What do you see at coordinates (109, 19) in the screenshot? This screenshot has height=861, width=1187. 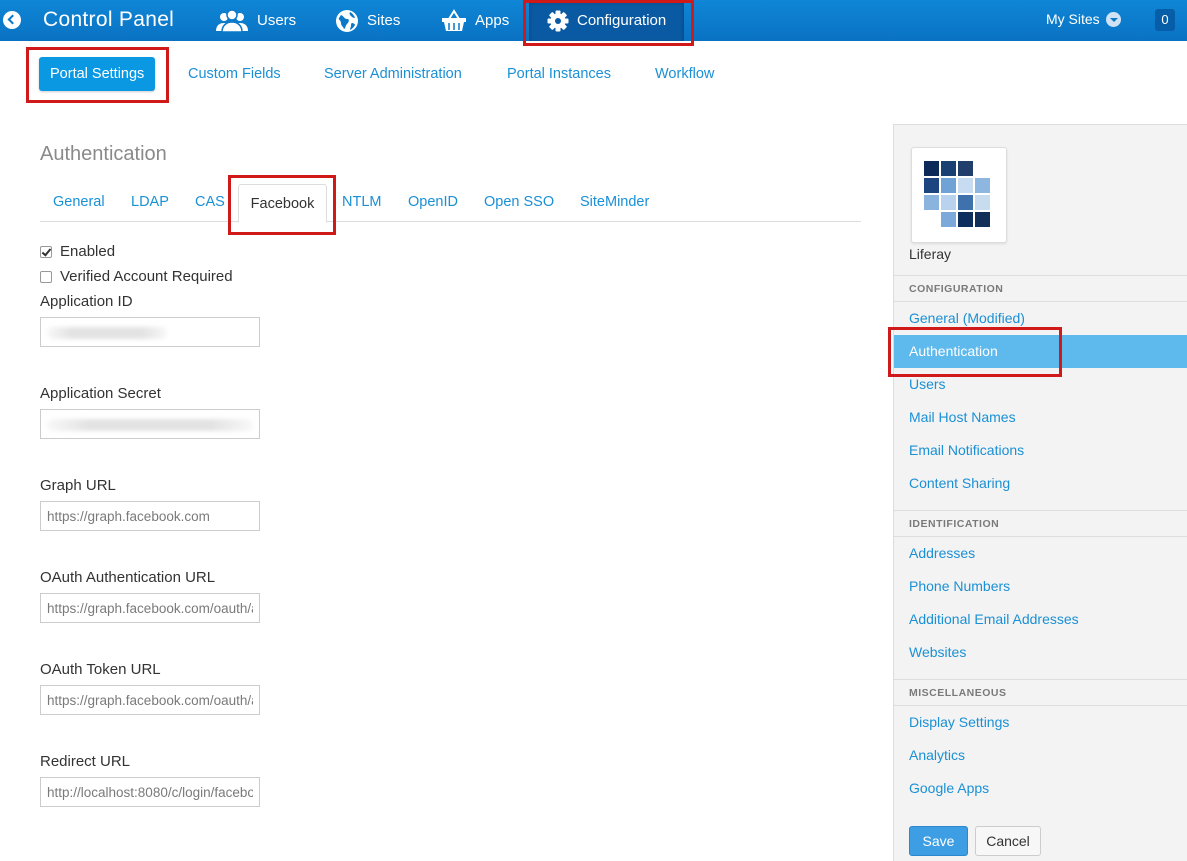 I see `app-title: Control Panel` at bounding box center [109, 19].